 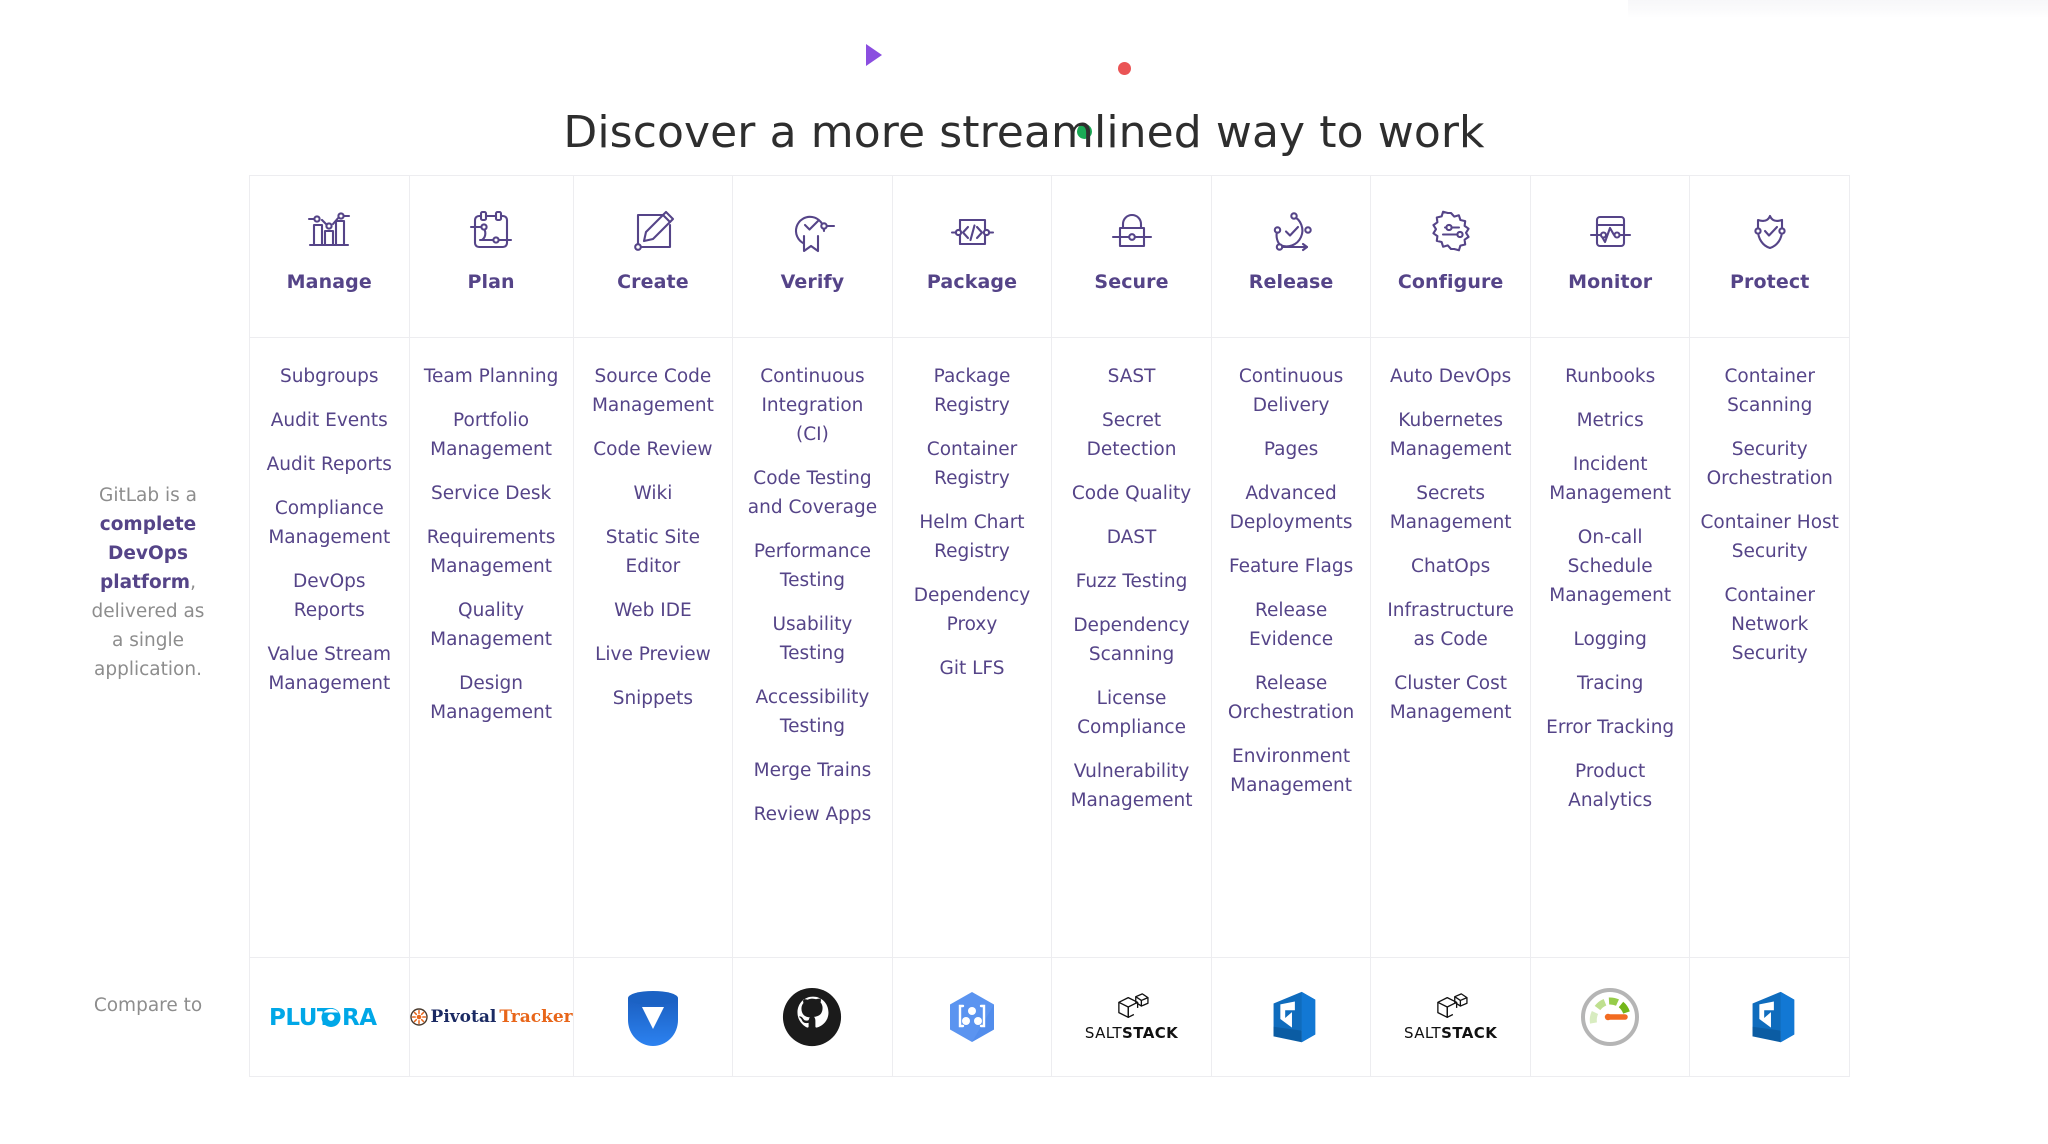 I want to click on feature-item: Kubernetes Management, so click(x=1450, y=435).